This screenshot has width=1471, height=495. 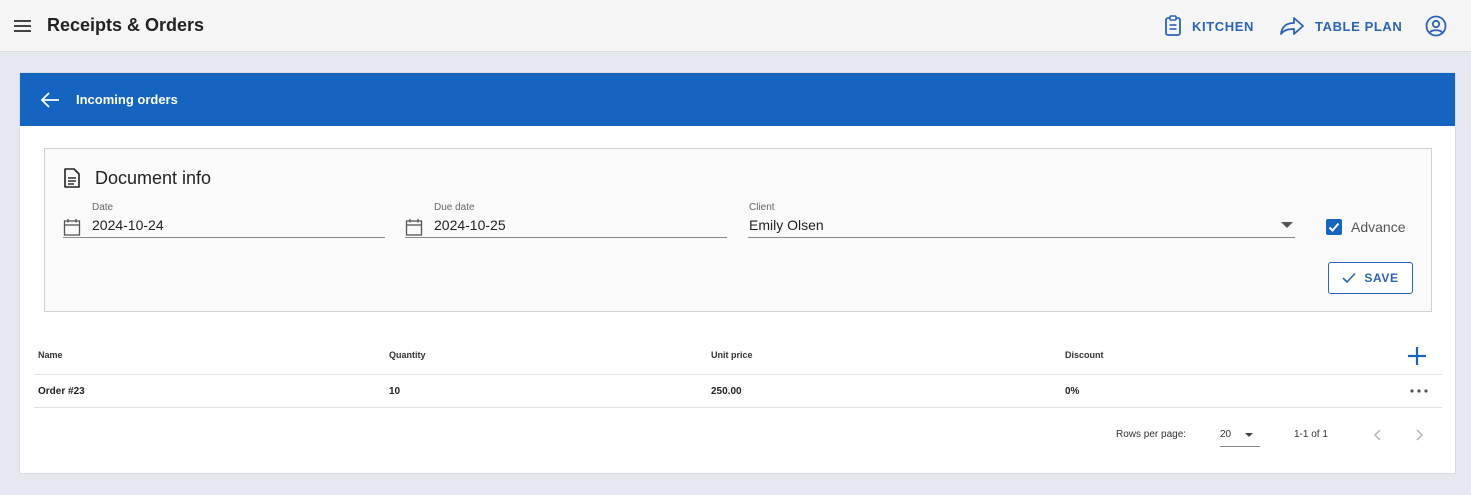 I want to click on pagination: Rows per page: 20 1-1 of 1, so click(x=737, y=438).